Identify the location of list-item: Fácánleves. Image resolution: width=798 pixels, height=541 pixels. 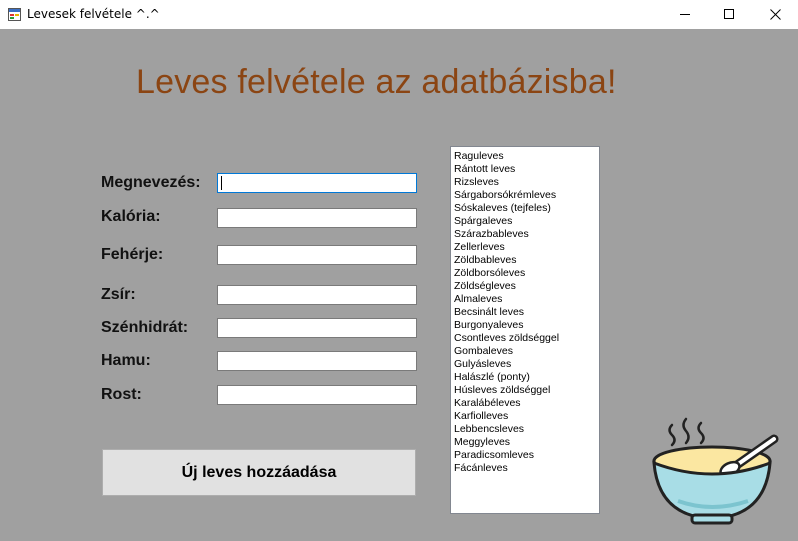
(526, 468).